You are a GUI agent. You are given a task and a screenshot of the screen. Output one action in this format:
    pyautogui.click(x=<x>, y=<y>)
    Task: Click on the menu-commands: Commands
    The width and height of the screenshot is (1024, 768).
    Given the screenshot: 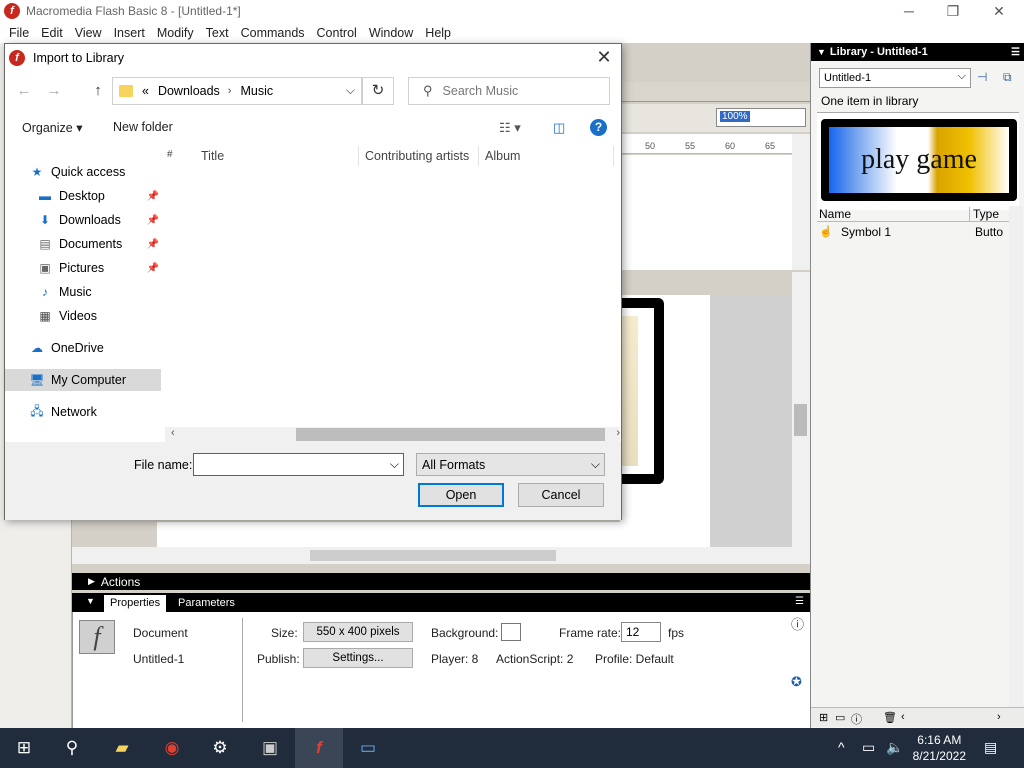 What is the action you would take?
    pyautogui.click(x=273, y=33)
    